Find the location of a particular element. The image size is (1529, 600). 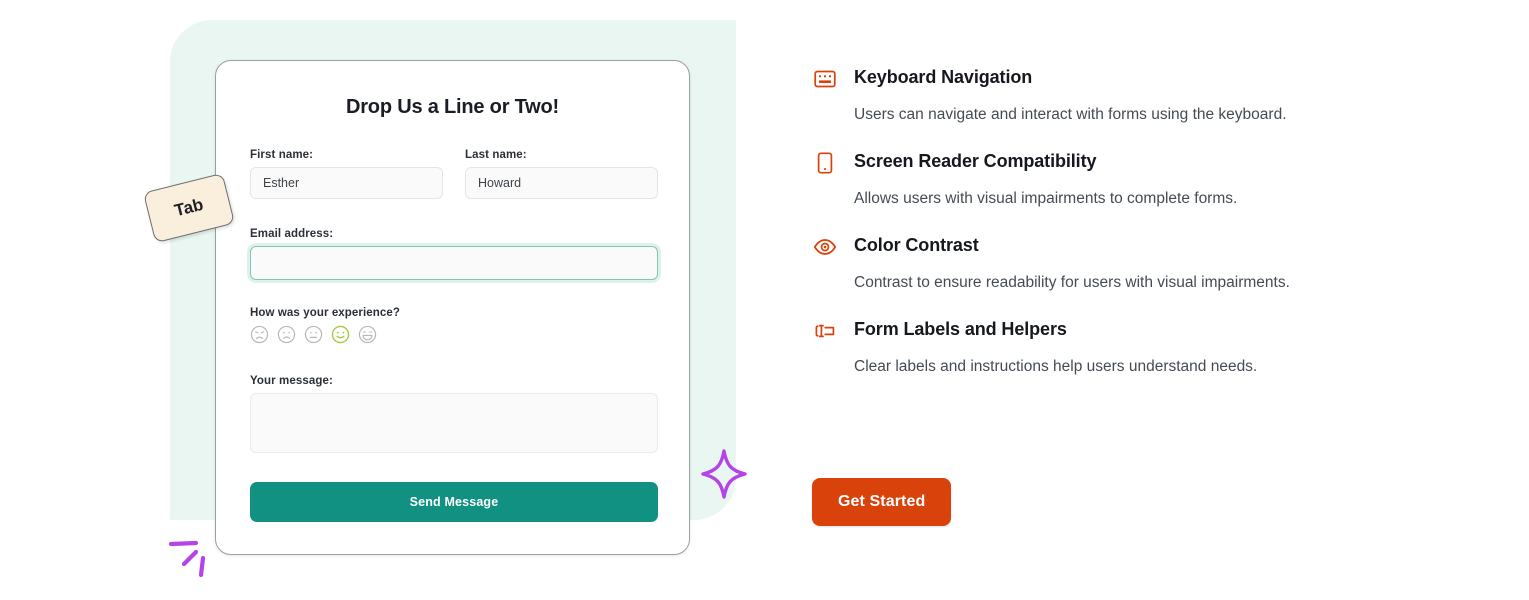

email-label: Email address: is located at coordinates (292, 234).